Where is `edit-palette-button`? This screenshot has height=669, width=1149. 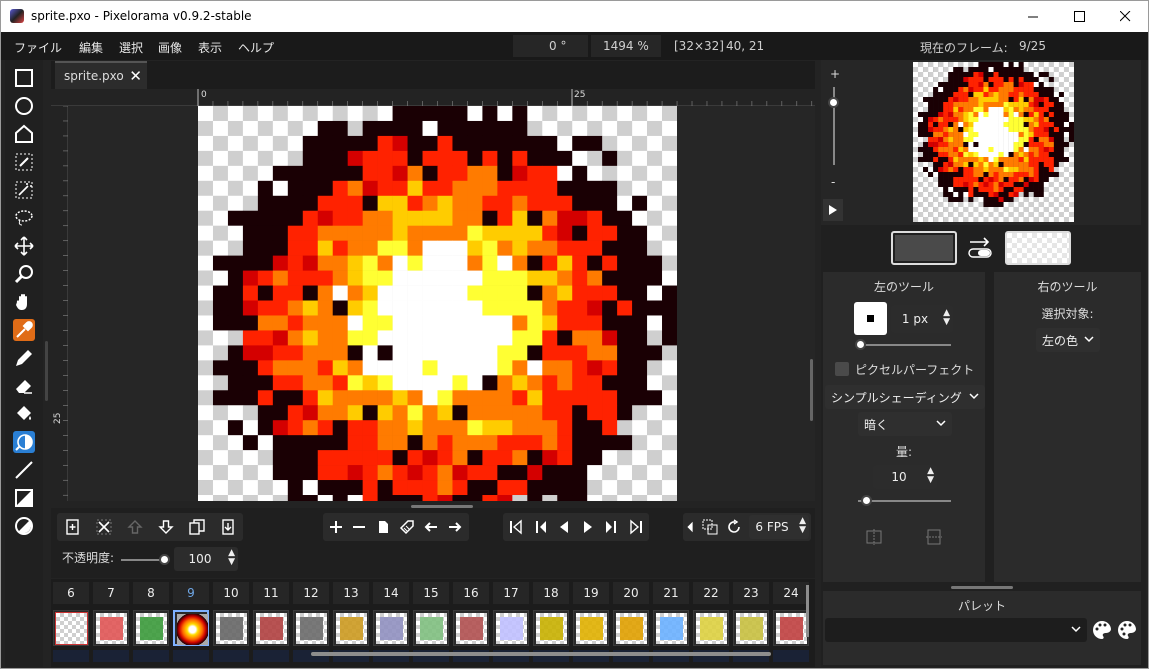
edit-palette-button is located at coordinates (1127, 631).